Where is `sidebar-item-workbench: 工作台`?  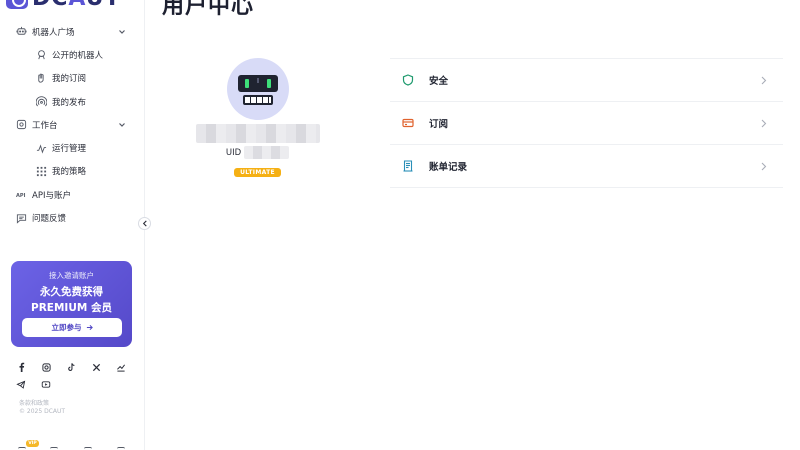
sidebar-item-workbench: 工作台 is located at coordinates (72, 124).